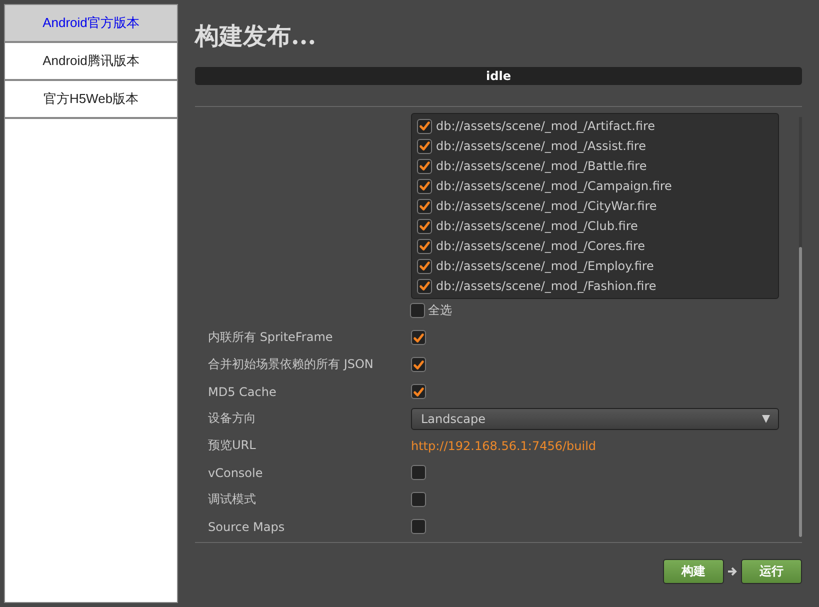  Describe the element at coordinates (91, 24) in the screenshot. I see `sidebar-tab: Android官方版本` at that location.